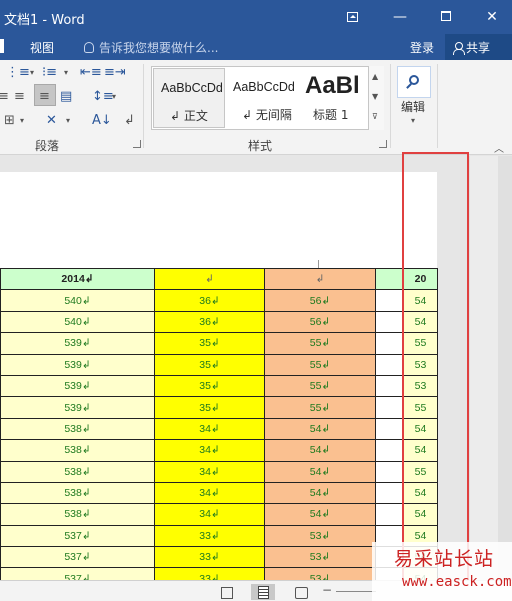 The height and width of the screenshot is (601, 512). Describe the element at coordinates (77, 300) in the screenshot. I see `table-cell: 540↲` at that location.